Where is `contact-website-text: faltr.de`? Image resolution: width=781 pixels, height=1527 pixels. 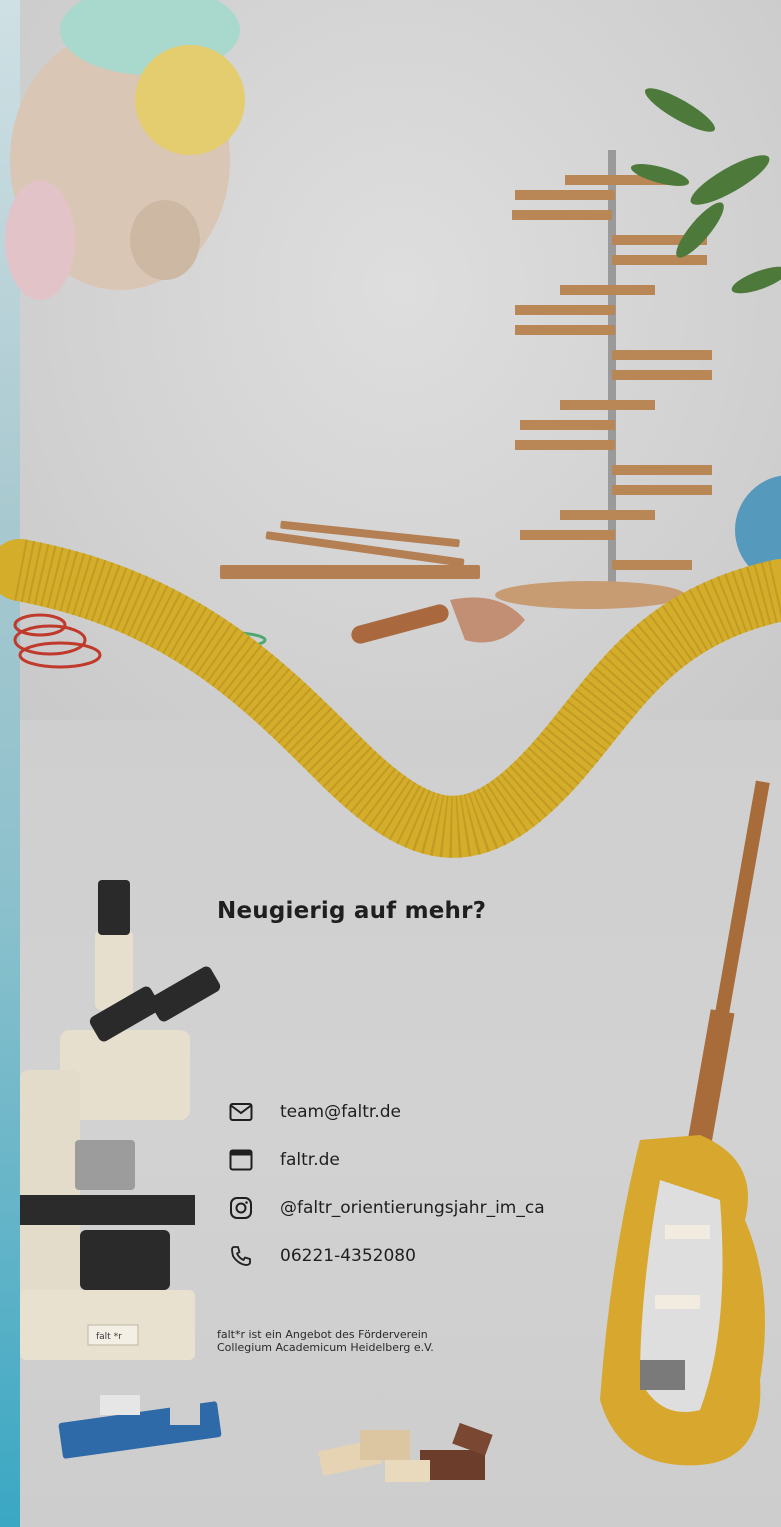
contact-website-text: faltr.de is located at coordinates (310, 1160).